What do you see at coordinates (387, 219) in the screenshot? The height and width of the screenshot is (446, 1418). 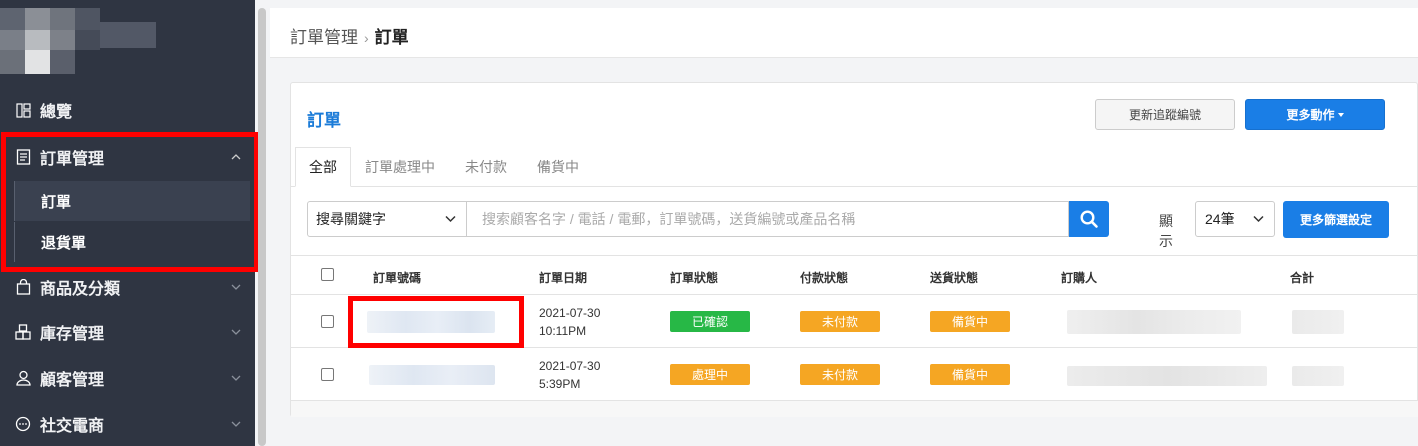 I see `keyword-type-select: 搜尋關鍵字` at bounding box center [387, 219].